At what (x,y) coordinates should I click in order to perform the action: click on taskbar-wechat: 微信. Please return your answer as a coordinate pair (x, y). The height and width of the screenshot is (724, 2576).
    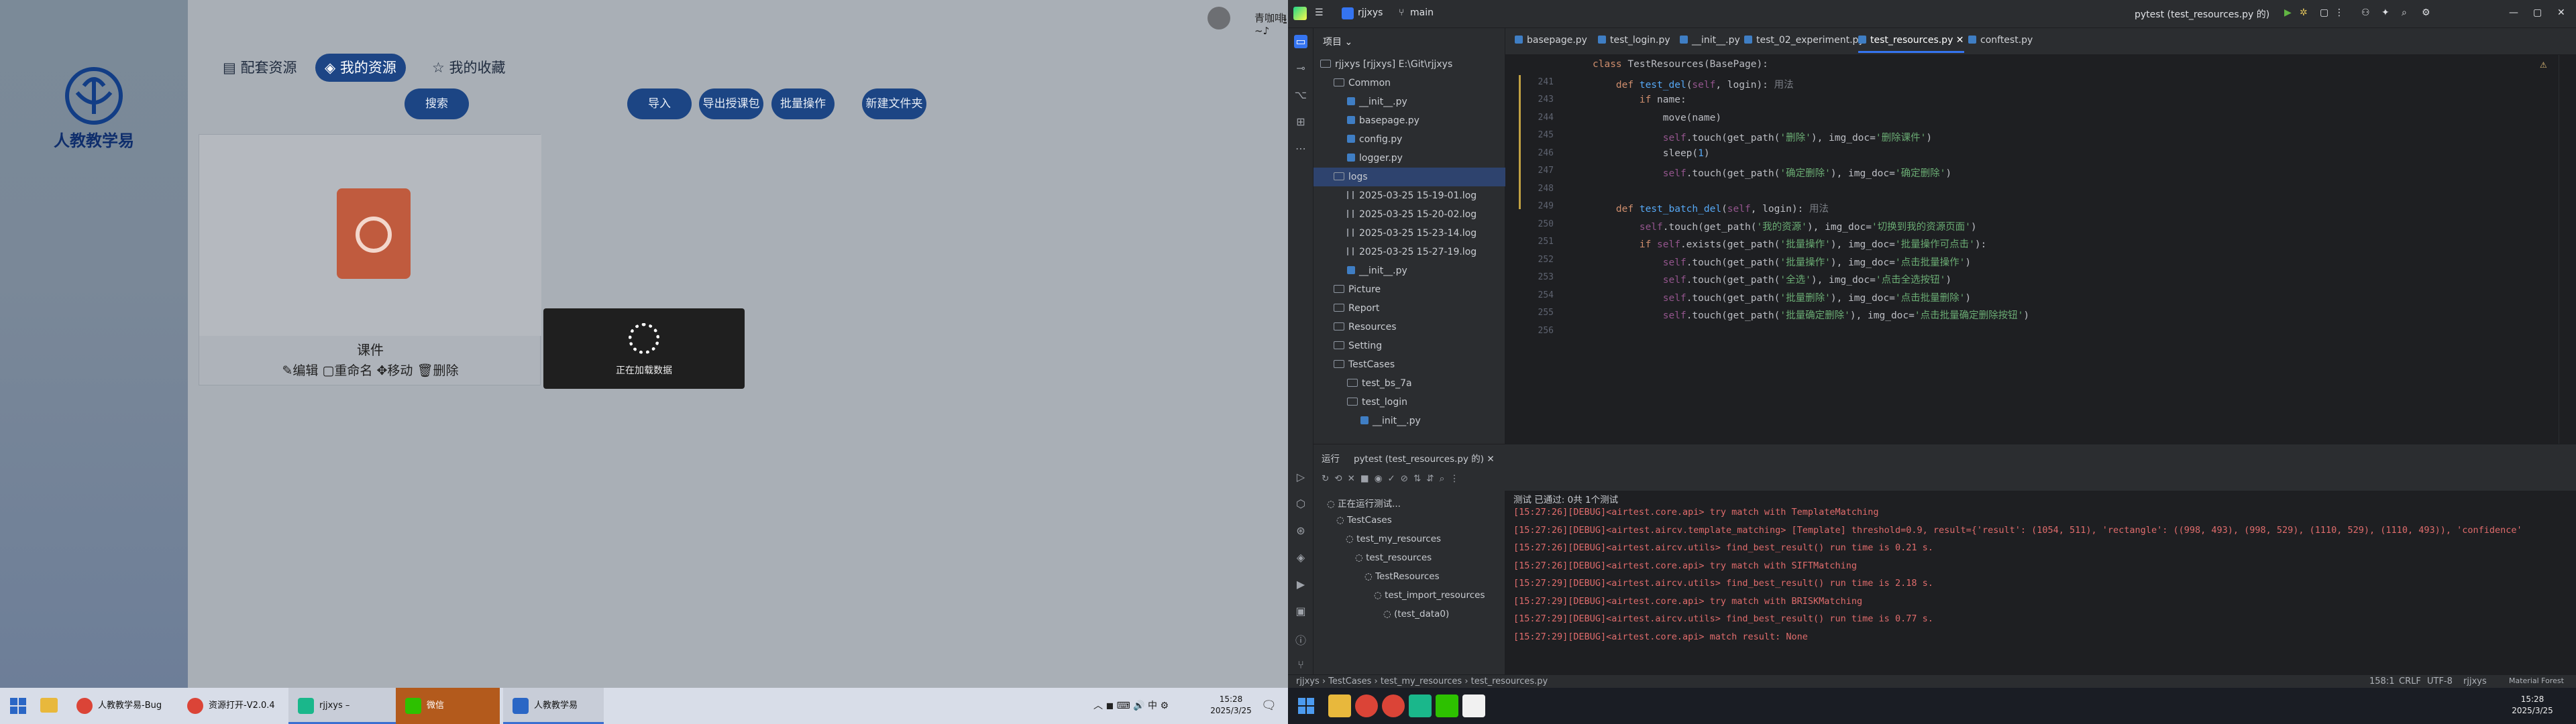
    Looking at the image, I should click on (448, 706).